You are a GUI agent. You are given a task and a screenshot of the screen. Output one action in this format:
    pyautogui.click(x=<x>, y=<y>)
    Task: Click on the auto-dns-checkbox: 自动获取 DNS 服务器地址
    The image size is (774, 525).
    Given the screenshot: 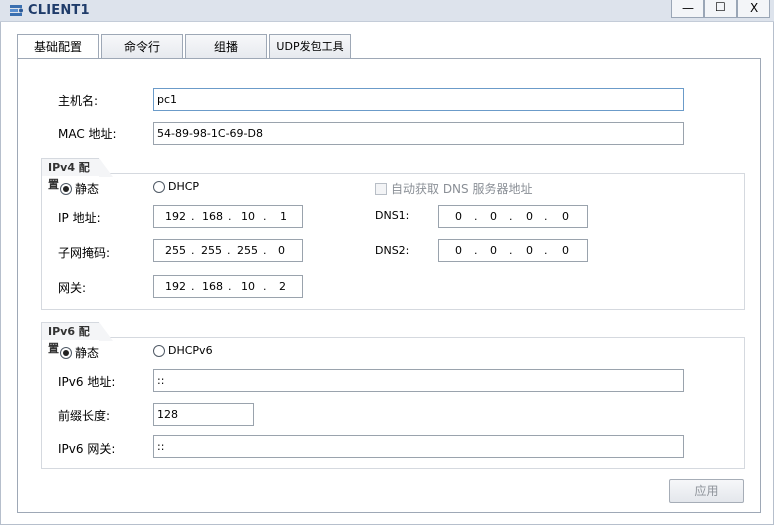 What is the action you would take?
    pyautogui.click(x=453, y=188)
    